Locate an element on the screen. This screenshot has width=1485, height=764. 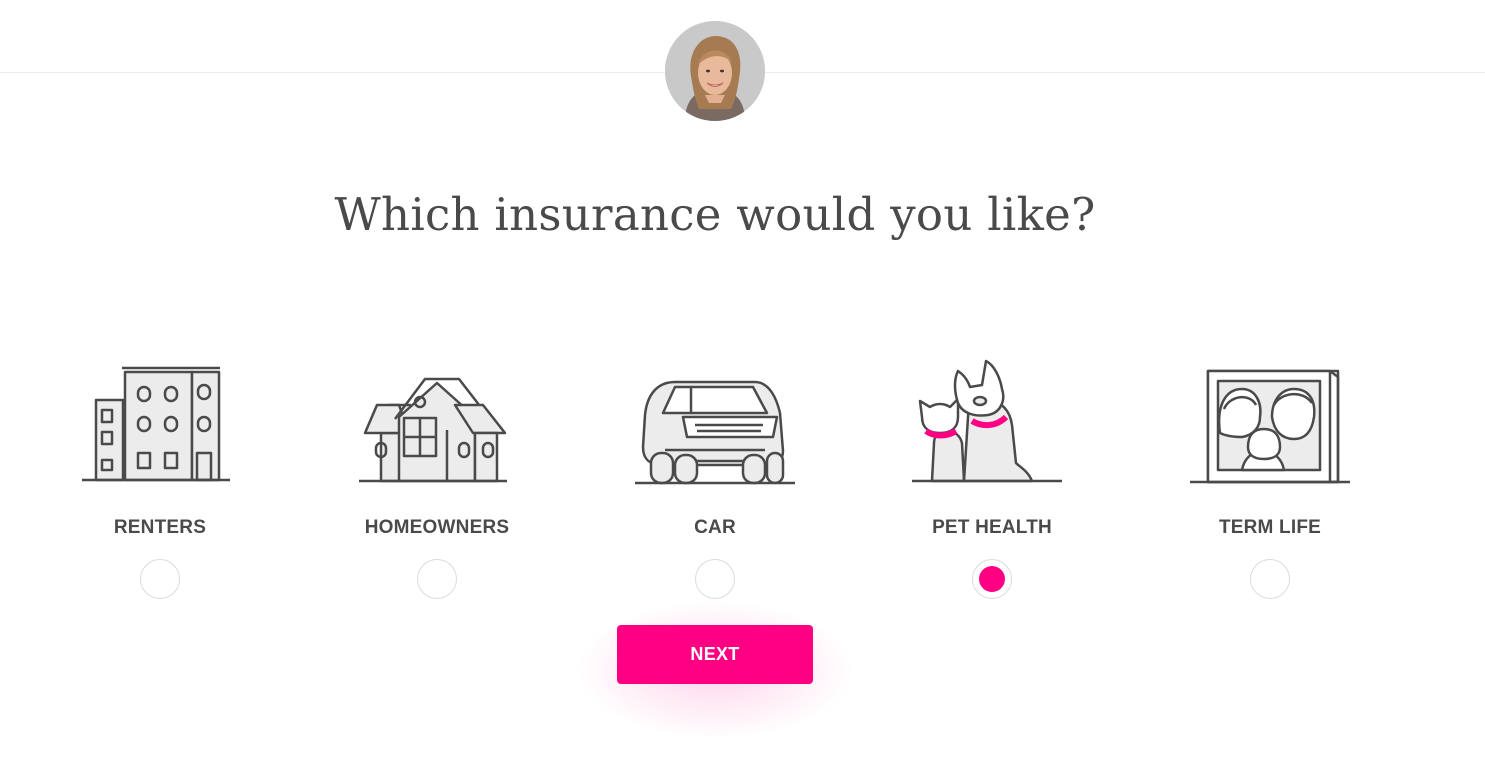
apartment-building-icon is located at coordinates (156, 424).